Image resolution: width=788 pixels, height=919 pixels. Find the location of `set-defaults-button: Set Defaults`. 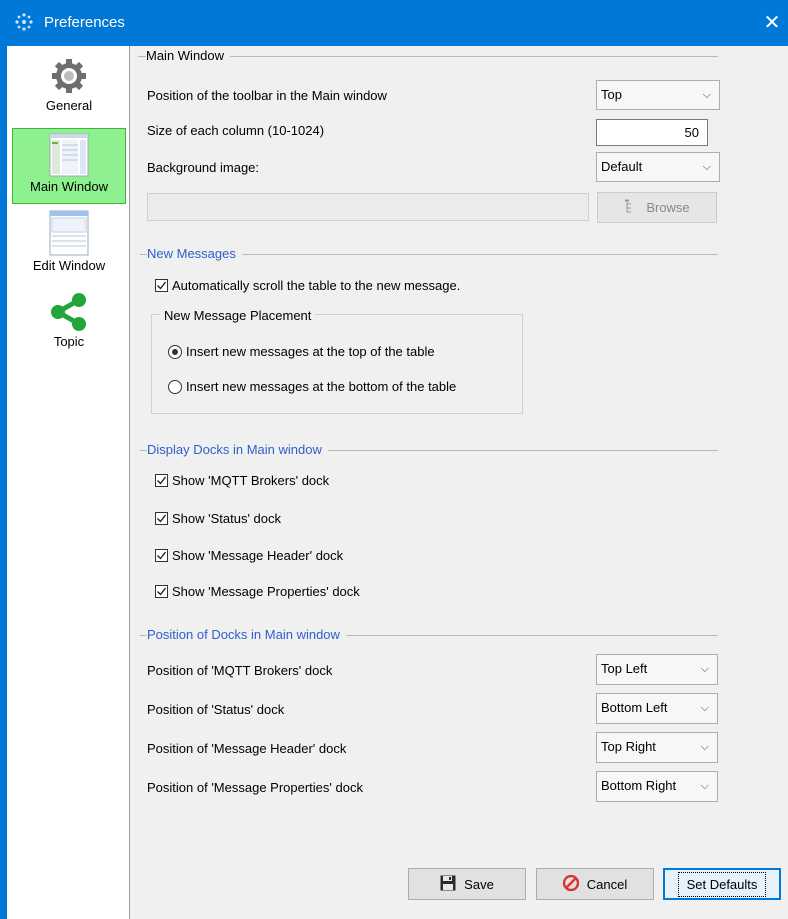

set-defaults-button: Set Defaults is located at coordinates (722, 884).